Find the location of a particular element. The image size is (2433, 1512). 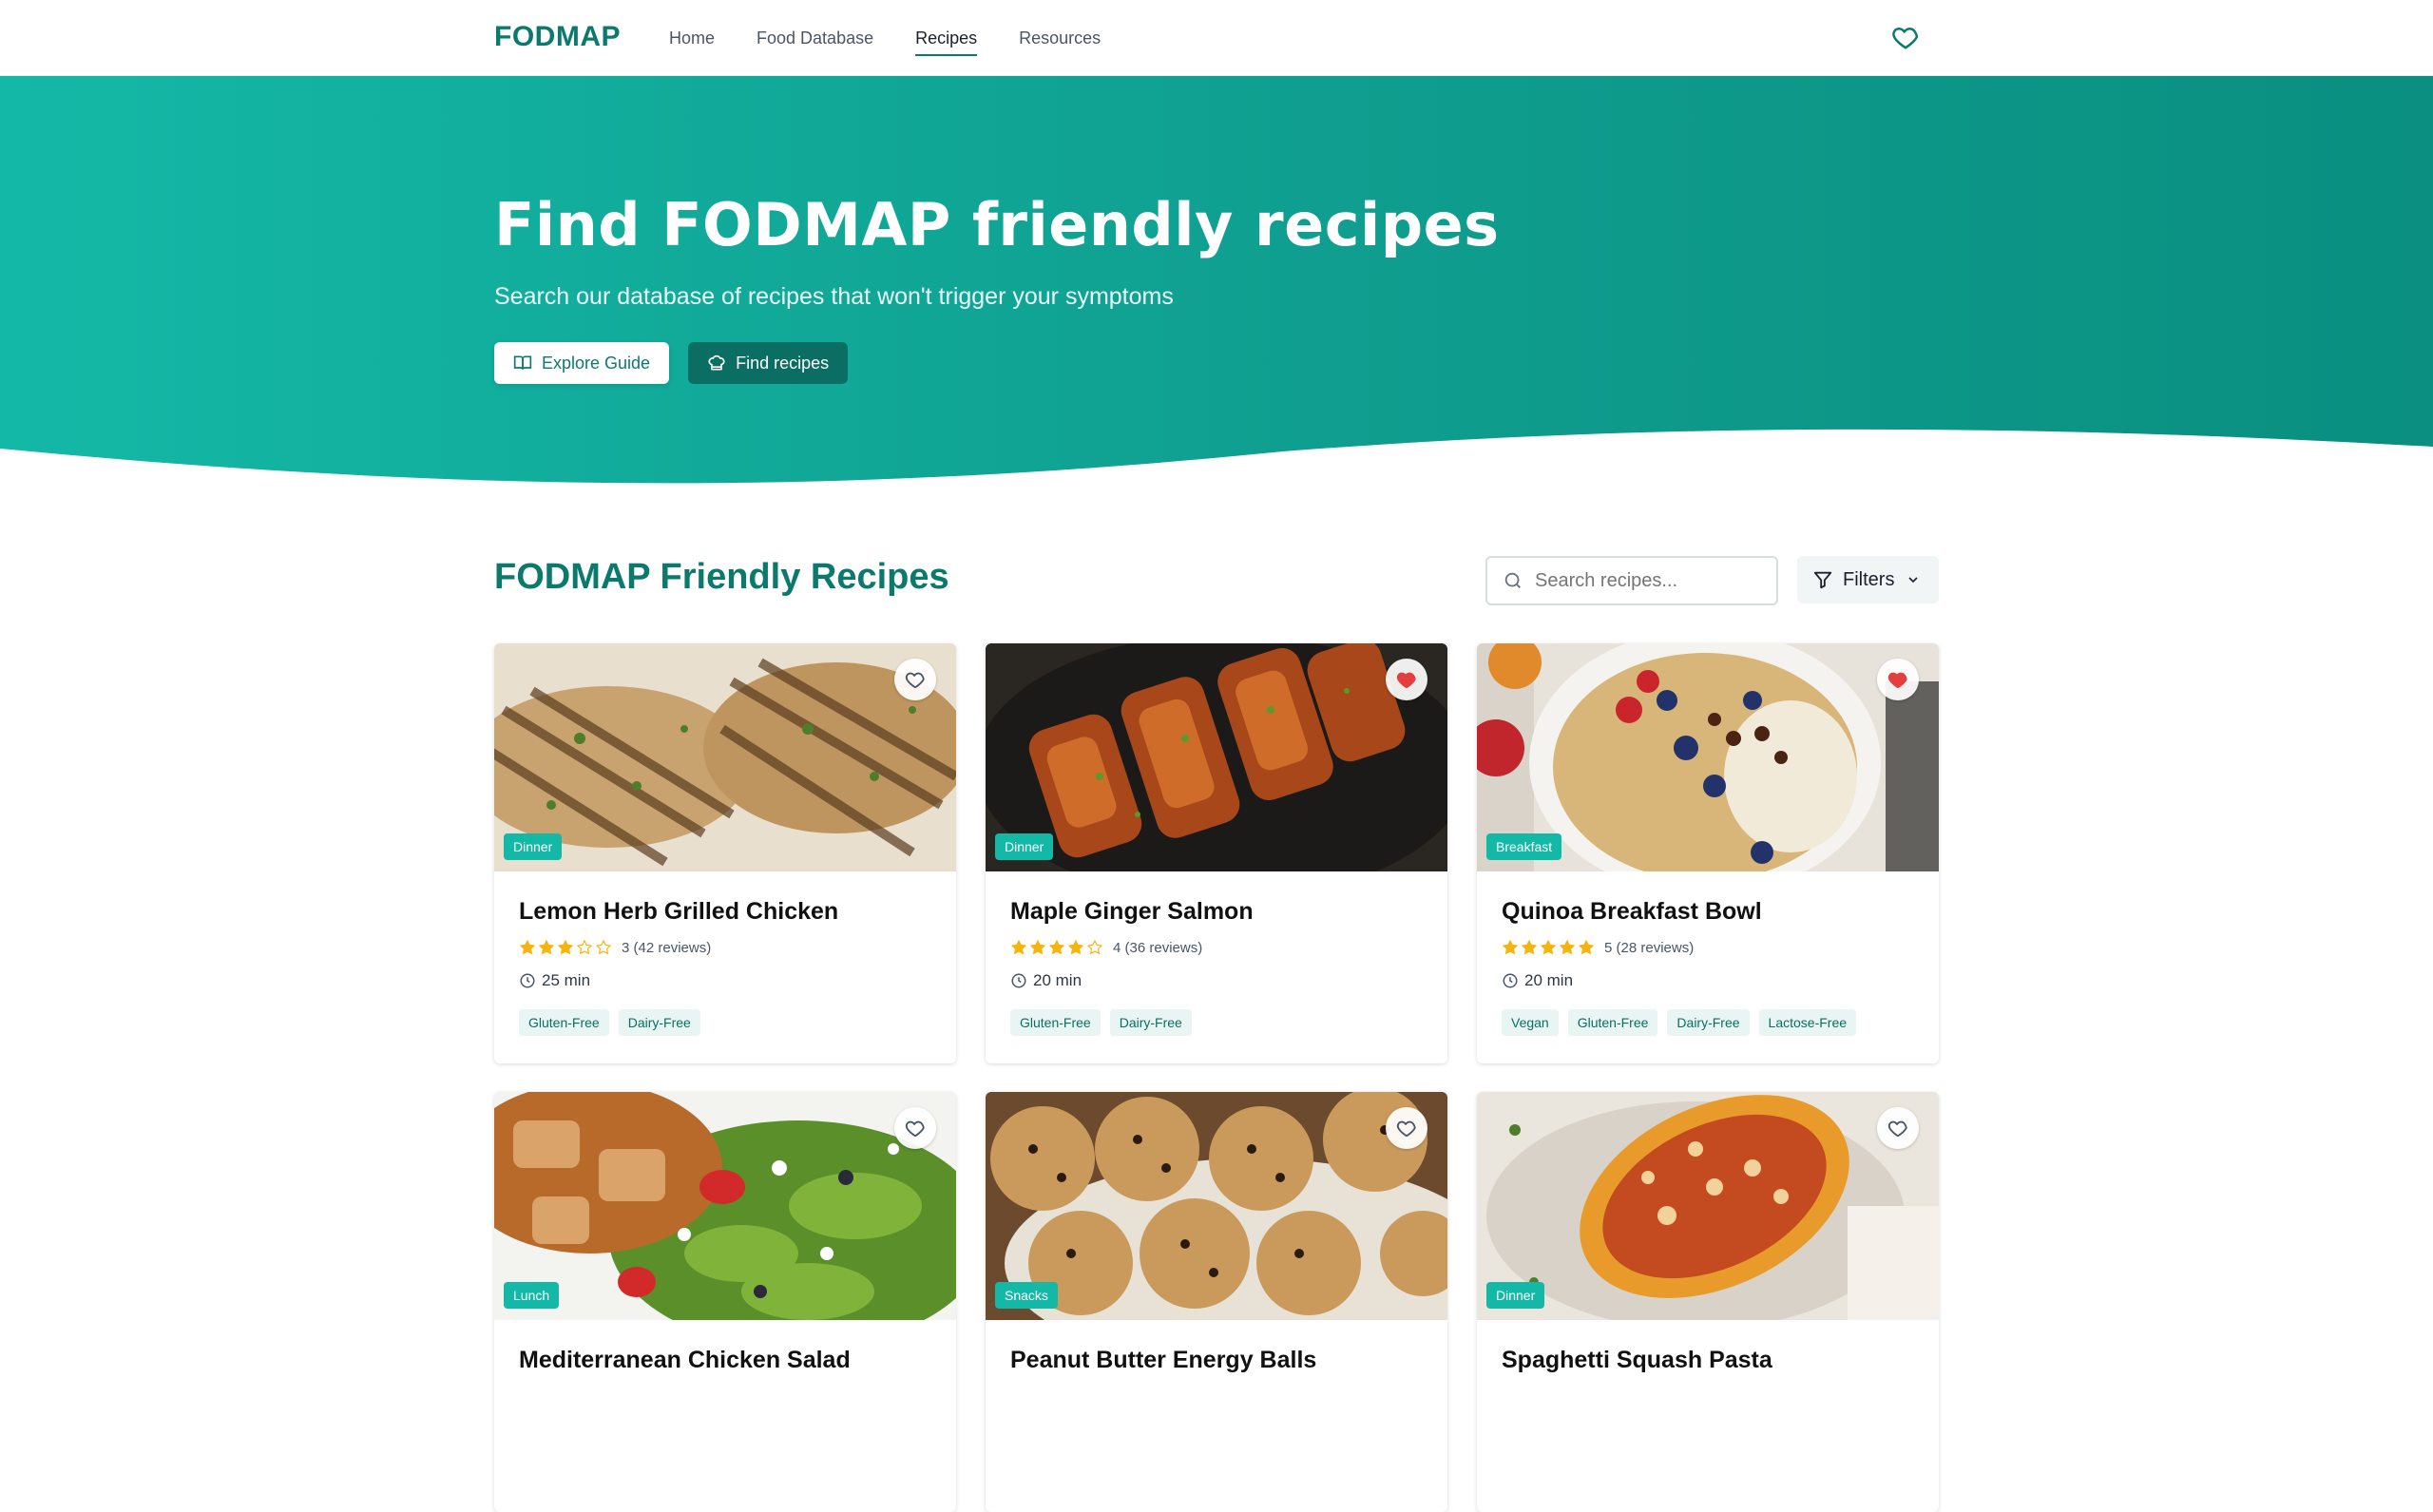

glazed-salmon-photo is located at coordinates (1216, 757).